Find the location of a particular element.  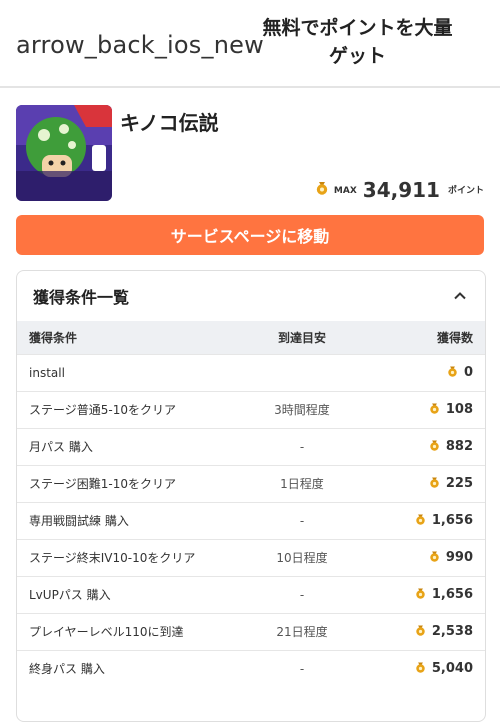

points-value: 882 is located at coordinates (459, 446).